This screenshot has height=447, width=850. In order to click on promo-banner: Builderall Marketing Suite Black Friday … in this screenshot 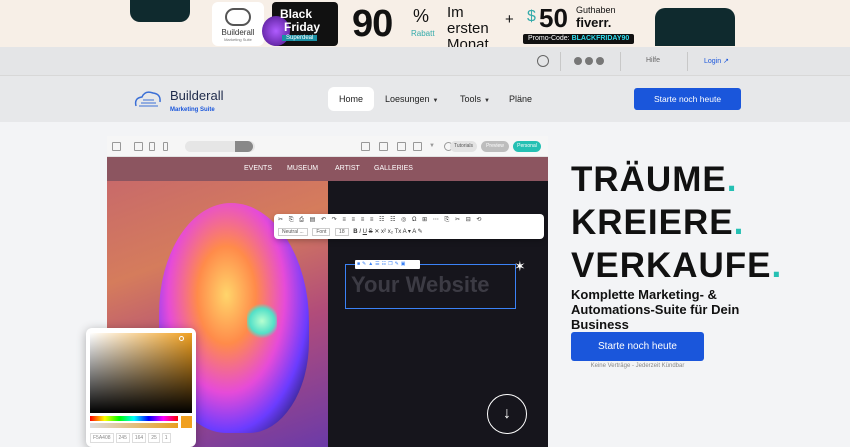, I will do `click(425, 23)`.